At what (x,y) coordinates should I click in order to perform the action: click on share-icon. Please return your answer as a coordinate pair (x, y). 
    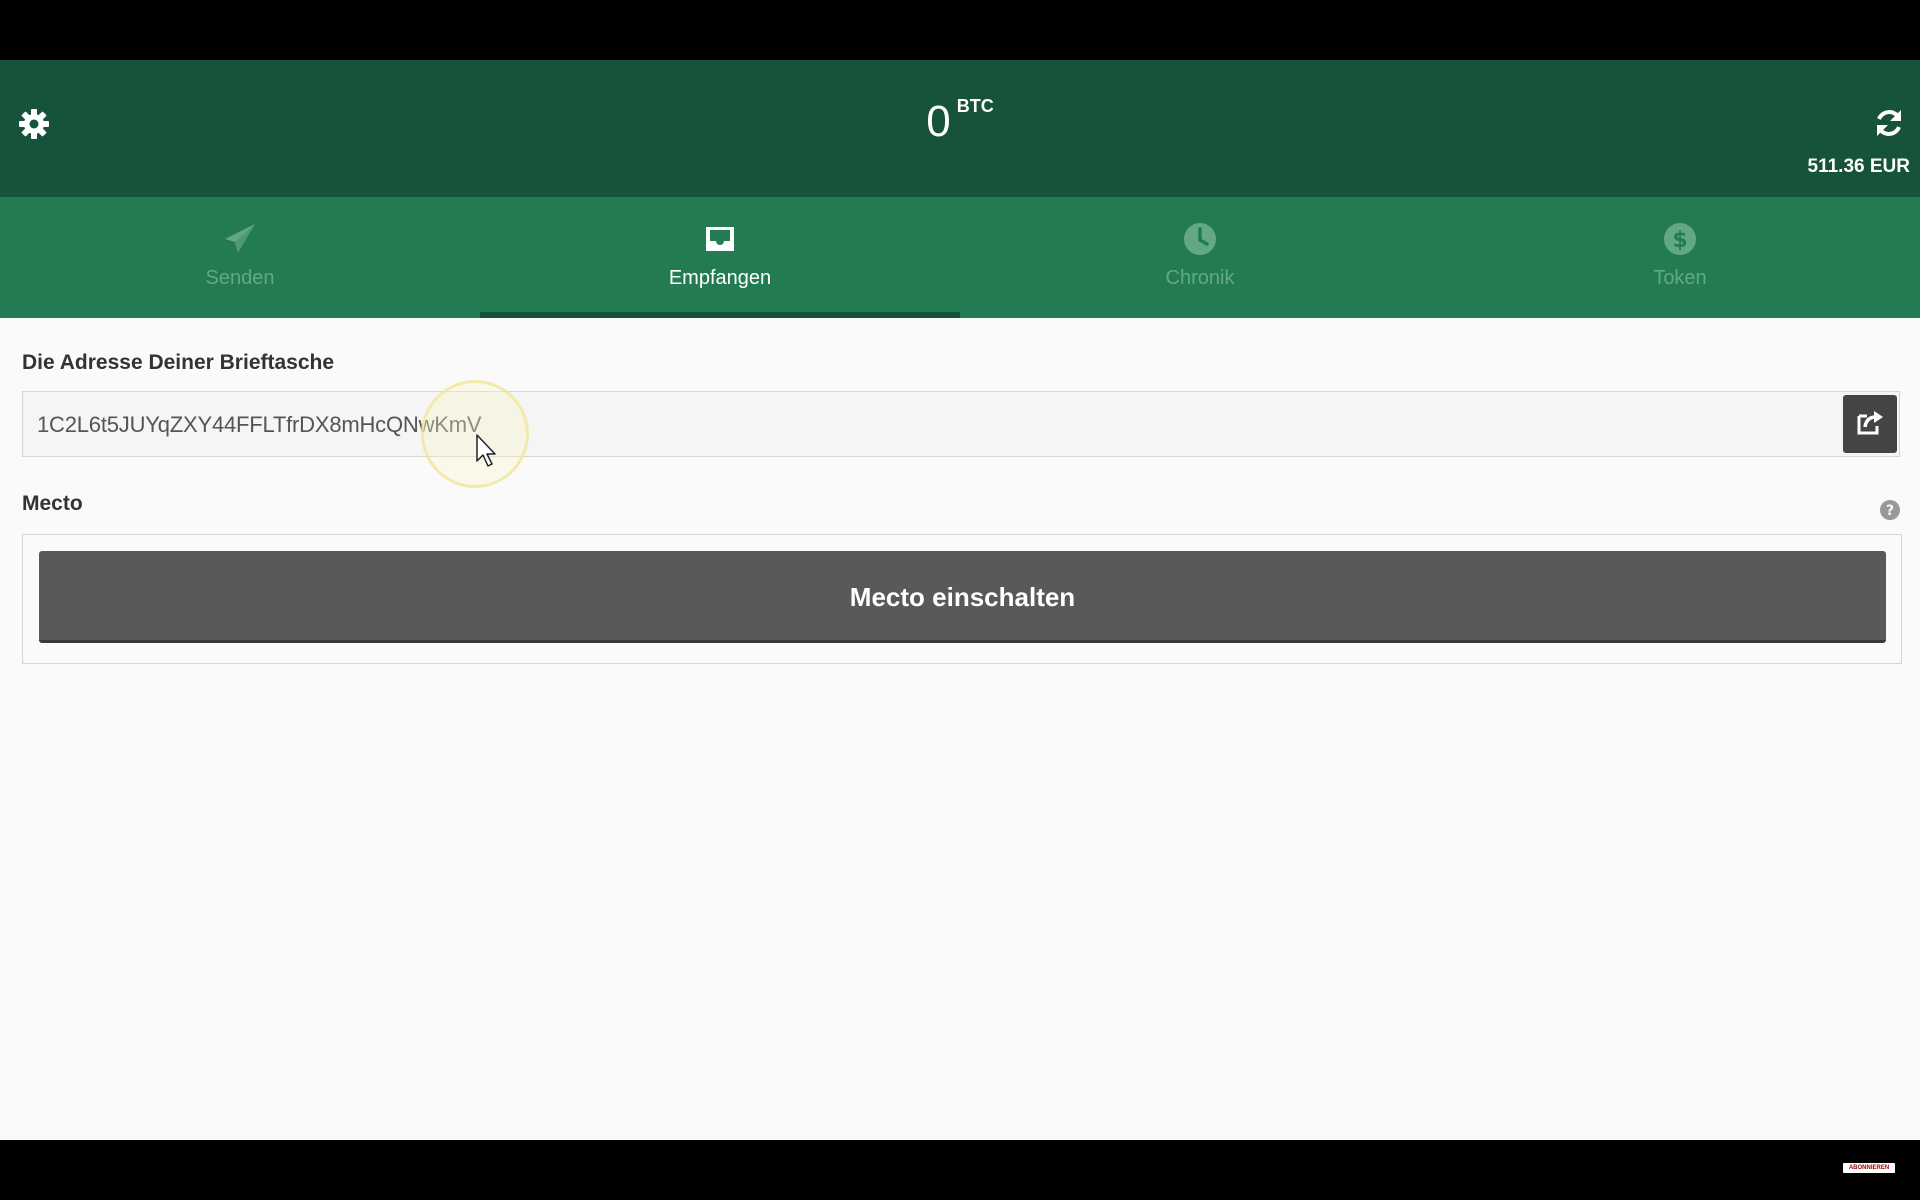
    Looking at the image, I should click on (1870, 423).